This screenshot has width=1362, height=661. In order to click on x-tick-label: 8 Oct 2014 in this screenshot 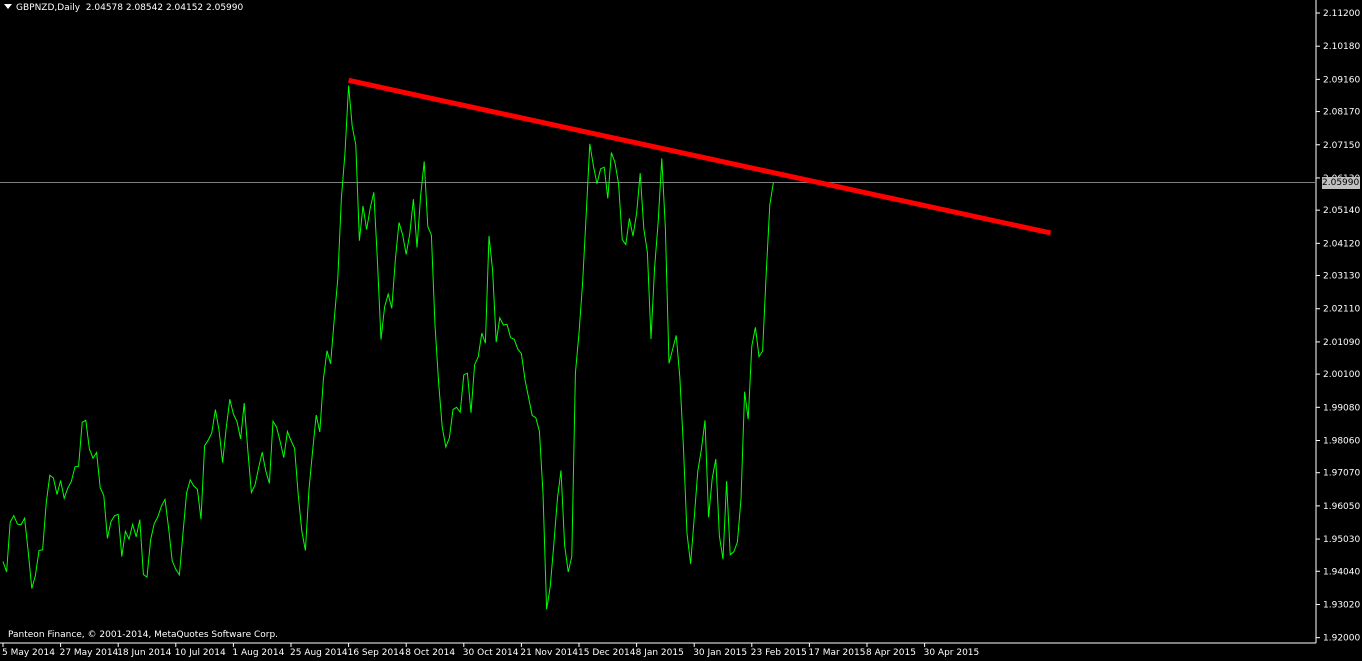, I will do `click(430, 653)`.